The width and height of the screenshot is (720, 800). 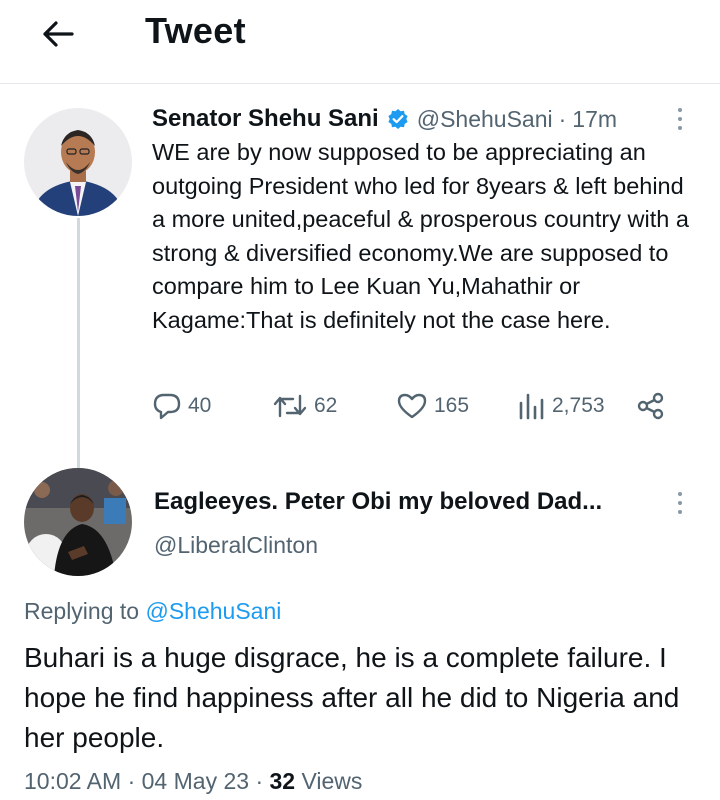 What do you see at coordinates (594, 119) in the screenshot?
I see `tweet-time: 17m` at bounding box center [594, 119].